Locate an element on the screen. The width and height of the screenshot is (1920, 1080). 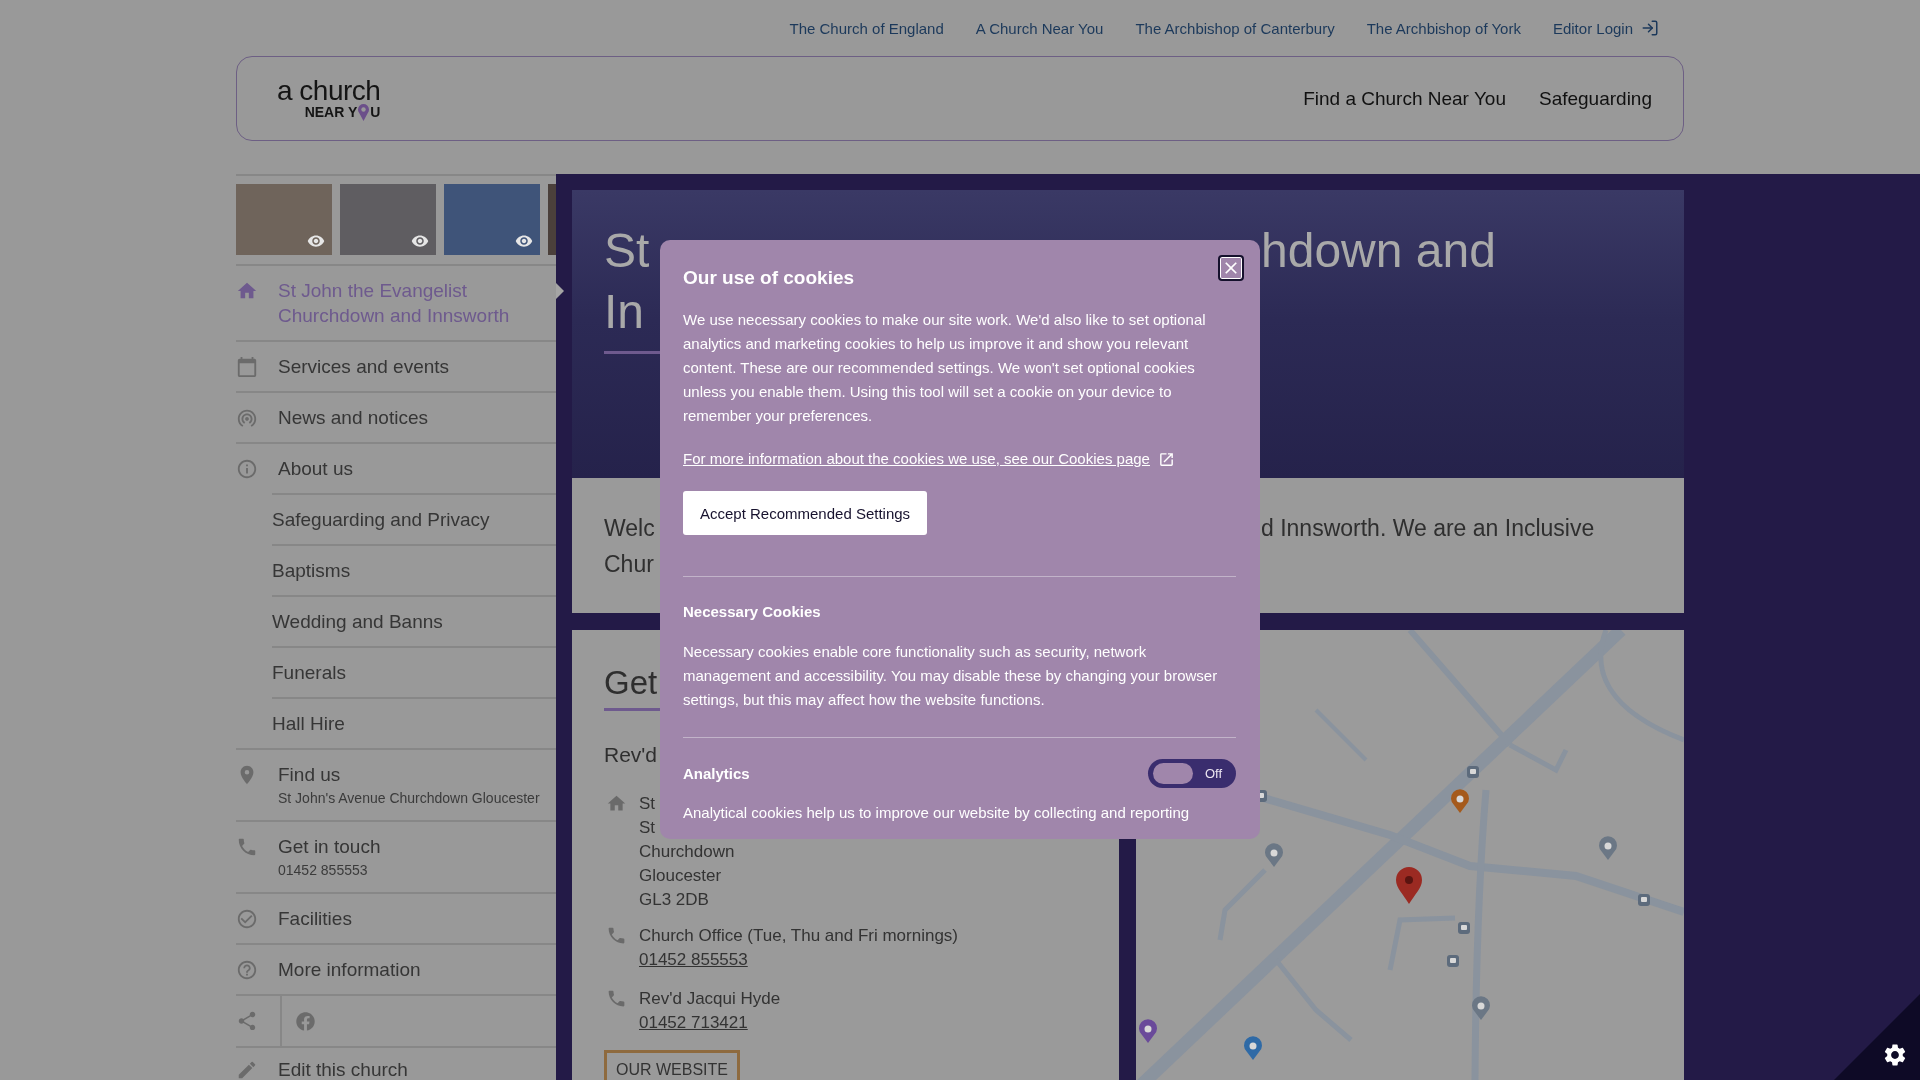
login-link: Editor Login is located at coordinates (1605, 28).